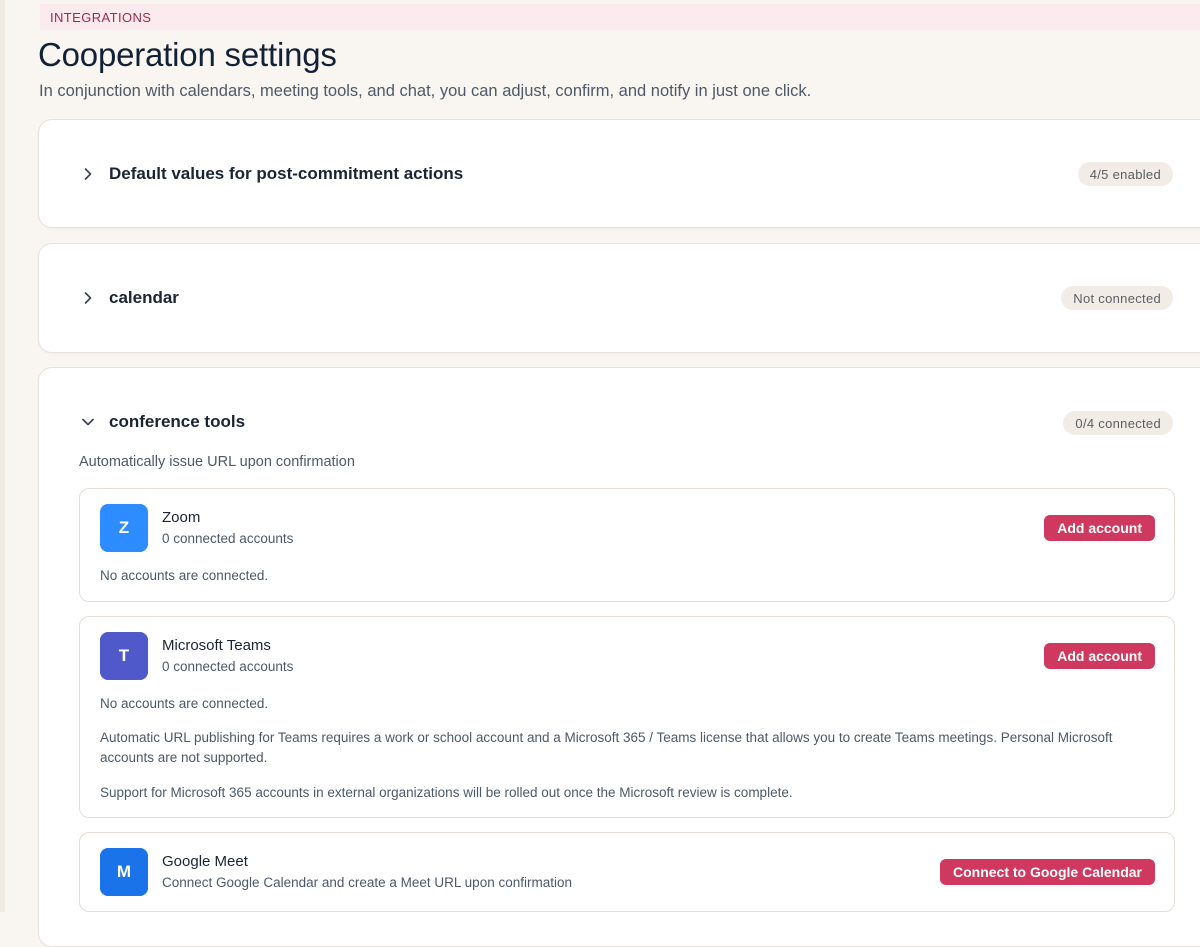 This screenshot has height=947, width=1200. Describe the element at coordinates (1118, 423) in the screenshot. I see `status-badge: 0/4 connected` at that location.